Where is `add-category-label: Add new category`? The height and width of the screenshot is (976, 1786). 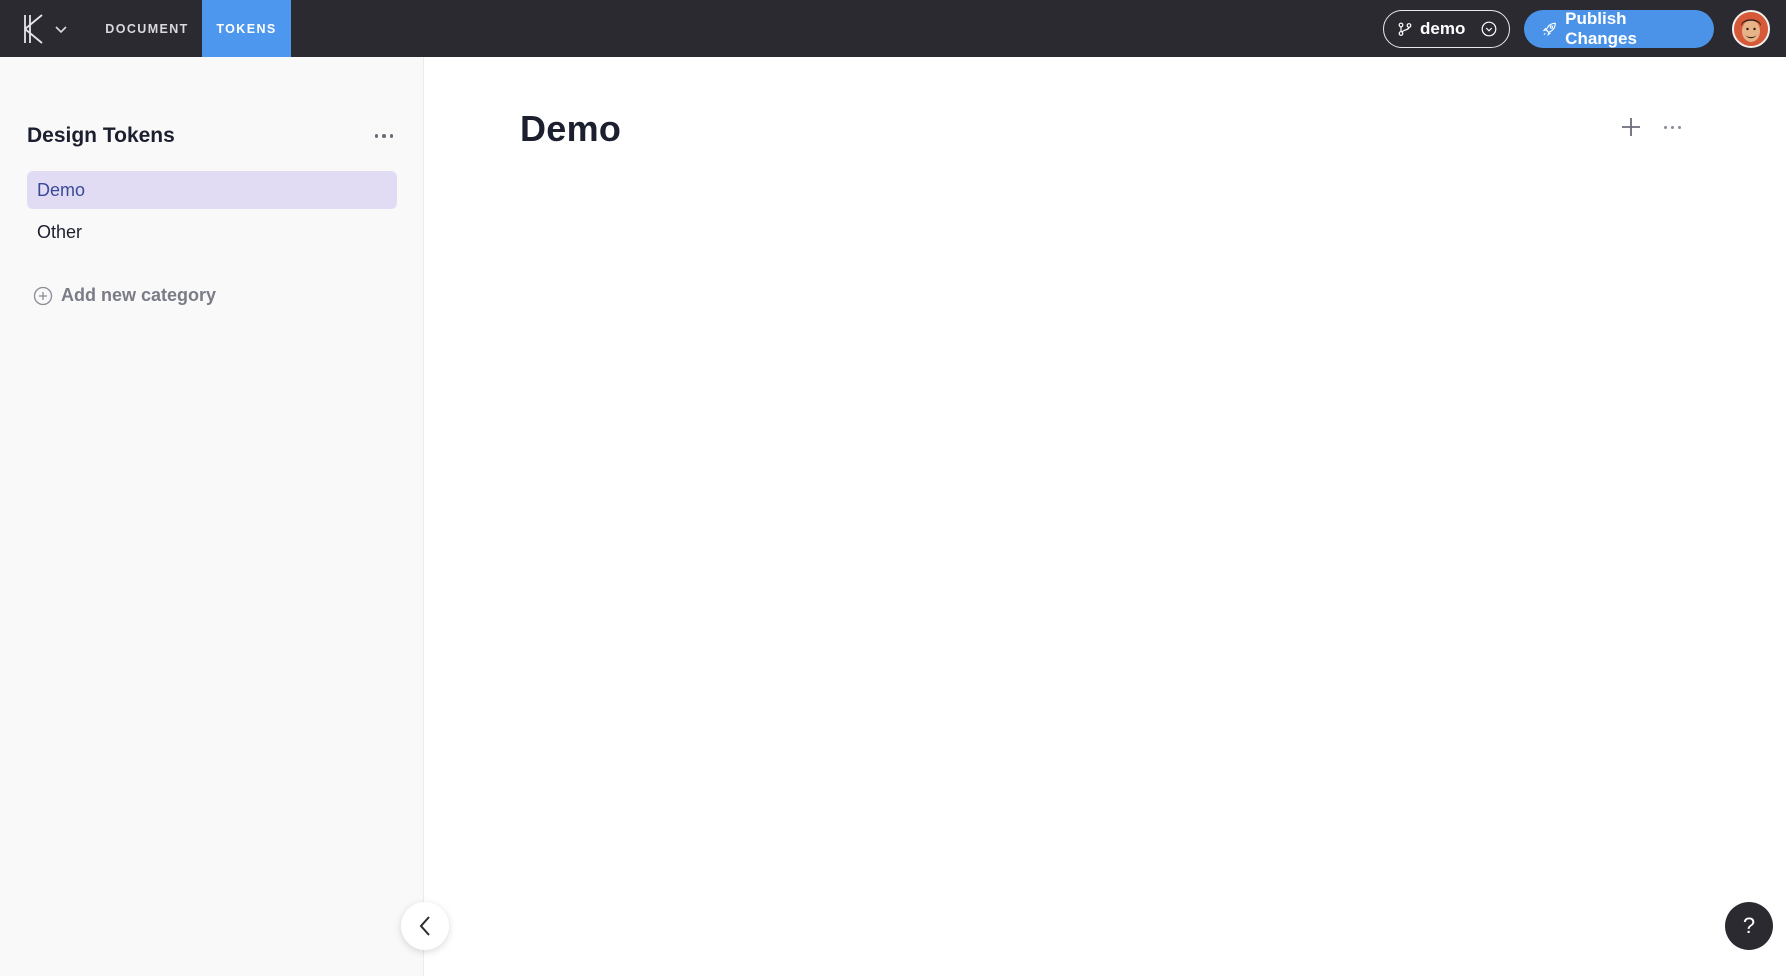
add-category-label: Add new category is located at coordinates (139, 295).